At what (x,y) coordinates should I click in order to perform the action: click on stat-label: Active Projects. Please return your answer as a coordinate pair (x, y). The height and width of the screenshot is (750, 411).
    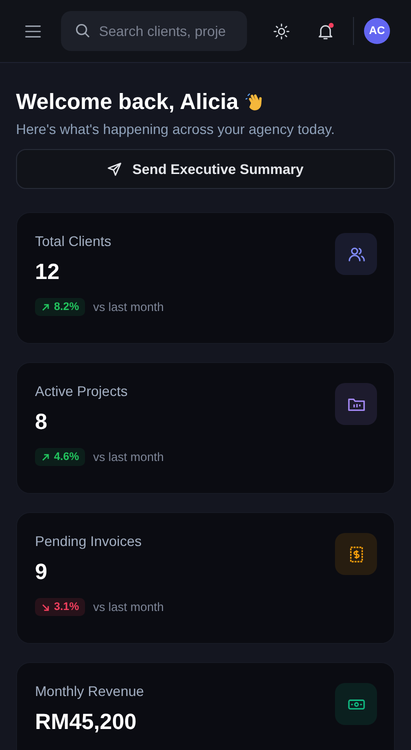
    Looking at the image, I should click on (82, 391).